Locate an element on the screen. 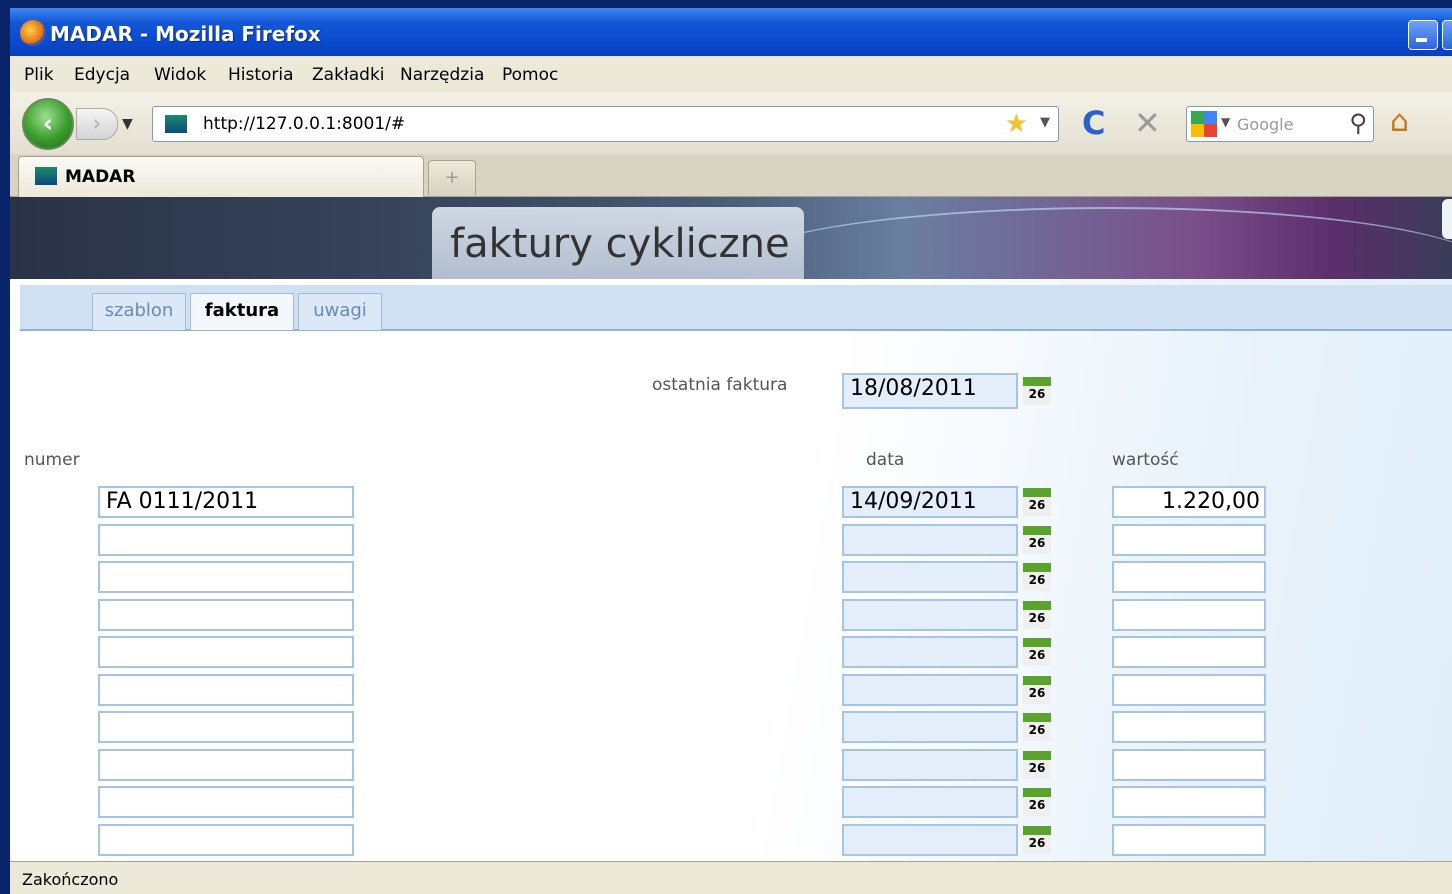 This screenshot has width=1452, height=894. menu-pomoc: Pomoc is located at coordinates (530, 75).